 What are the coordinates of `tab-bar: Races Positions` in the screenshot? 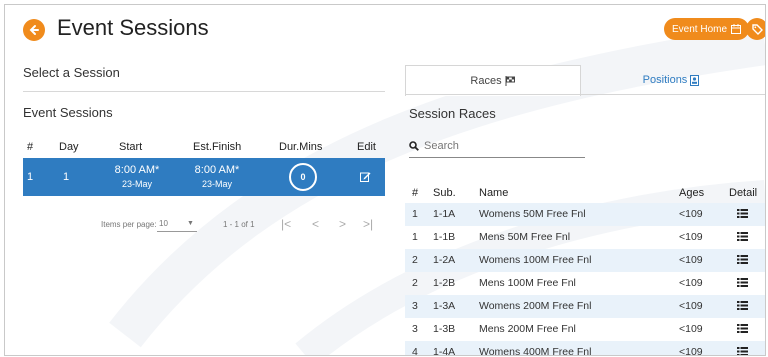 It's located at (585, 80).